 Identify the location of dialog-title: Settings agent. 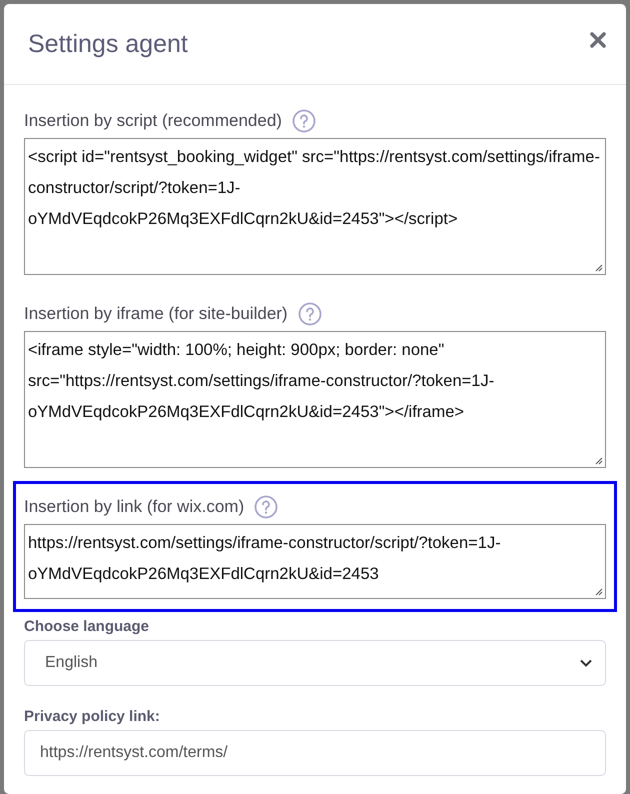
(108, 44).